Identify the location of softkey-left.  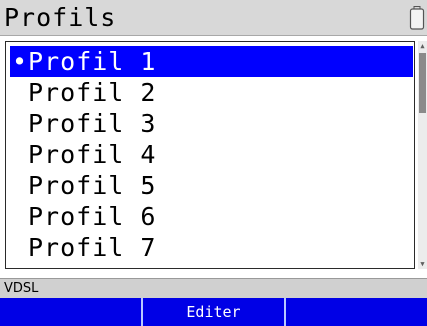
(70, 312).